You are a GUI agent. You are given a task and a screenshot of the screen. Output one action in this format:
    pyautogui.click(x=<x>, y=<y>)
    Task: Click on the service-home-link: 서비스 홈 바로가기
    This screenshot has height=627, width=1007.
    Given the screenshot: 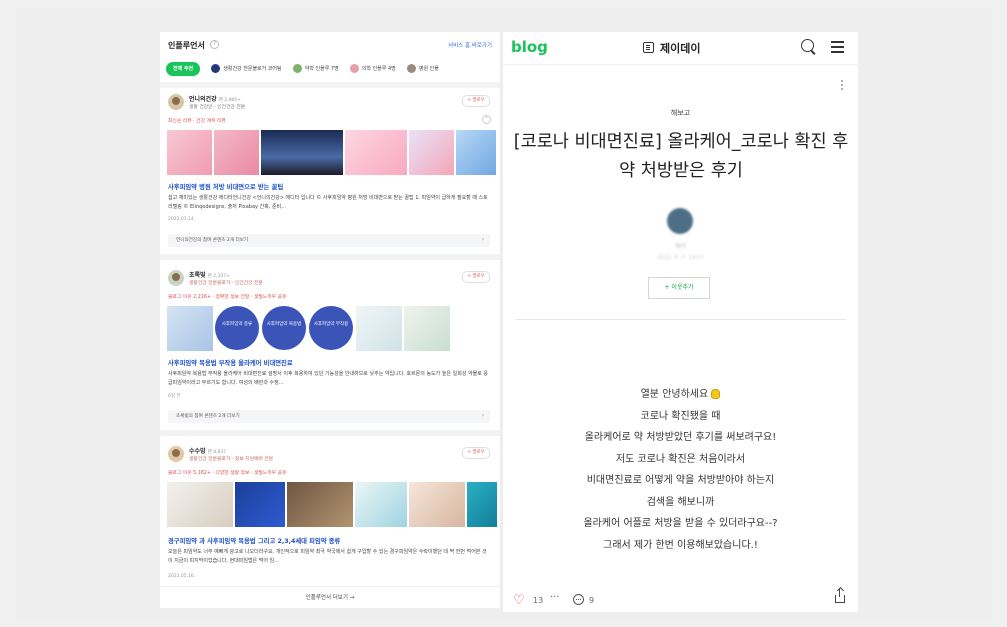 What is the action you would take?
    pyautogui.click(x=470, y=45)
    